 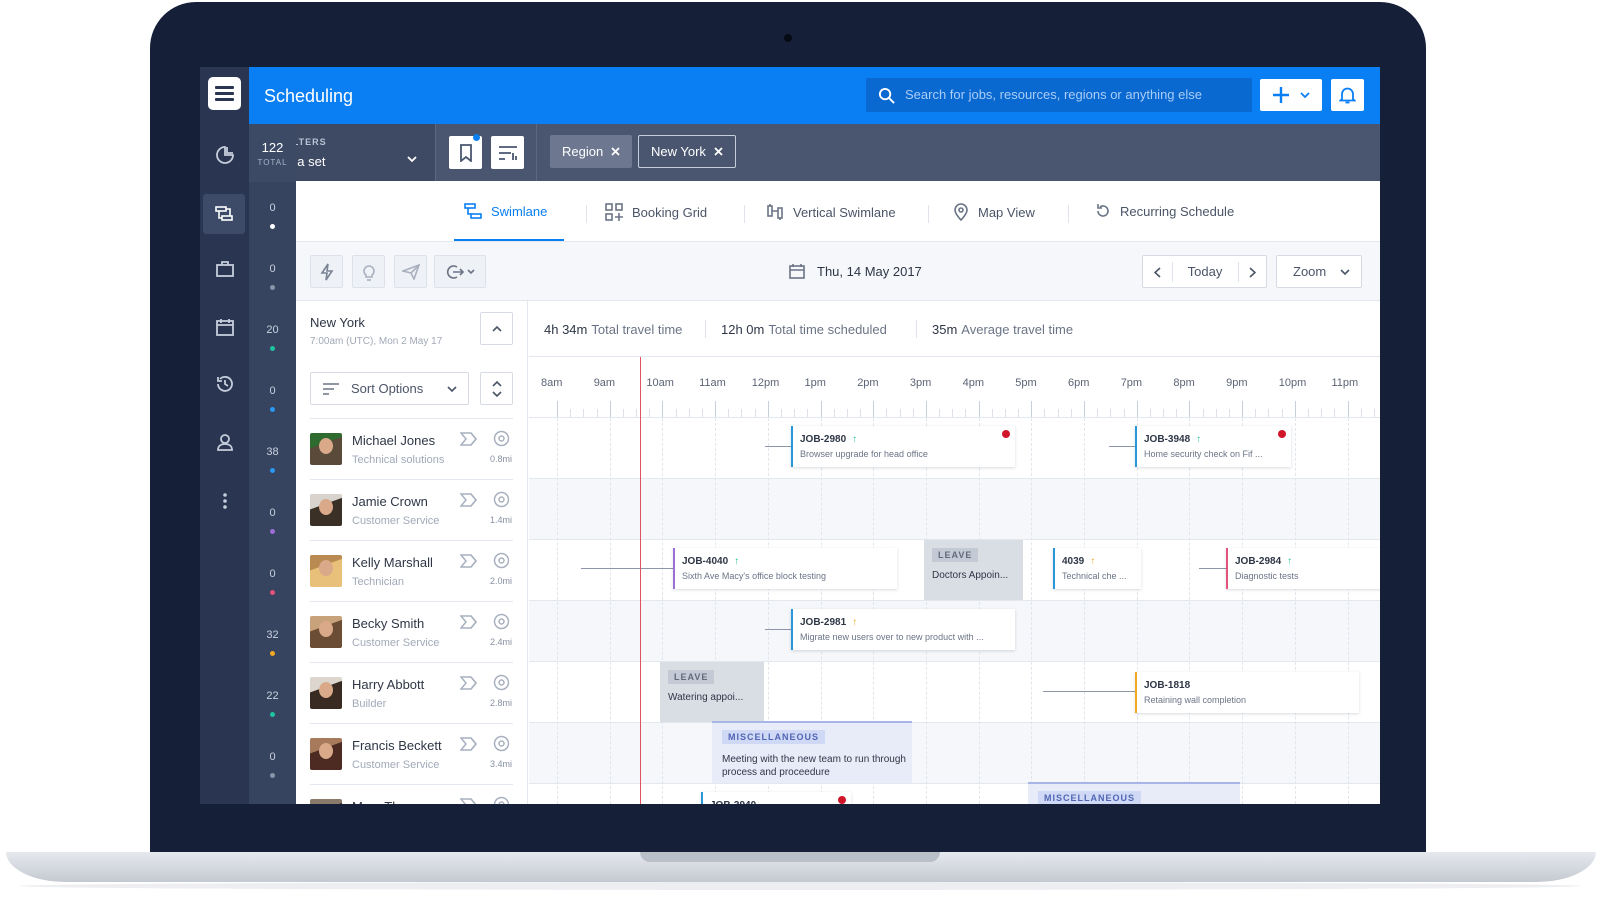 I want to click on resource-row: Mary Thomas, so click(x=411, y=794).